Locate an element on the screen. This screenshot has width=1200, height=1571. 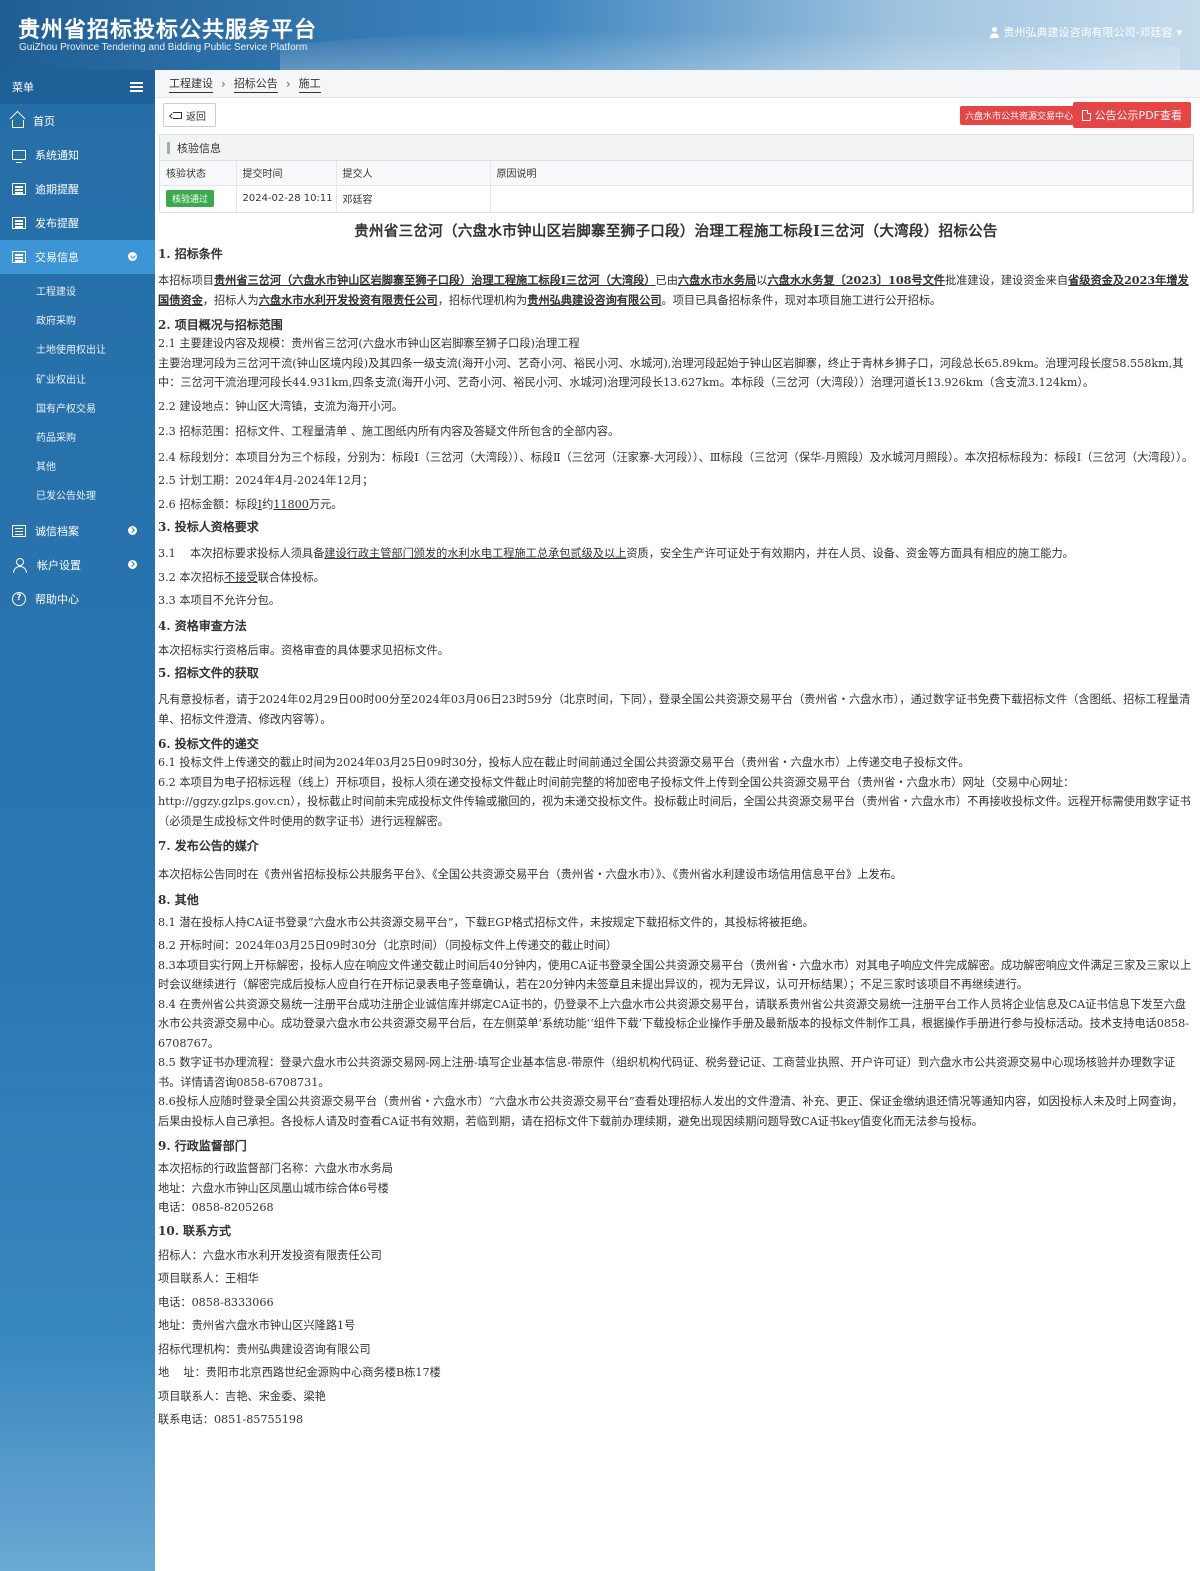
consortium-rule: 不接受 is located at coordinates (241, 577).